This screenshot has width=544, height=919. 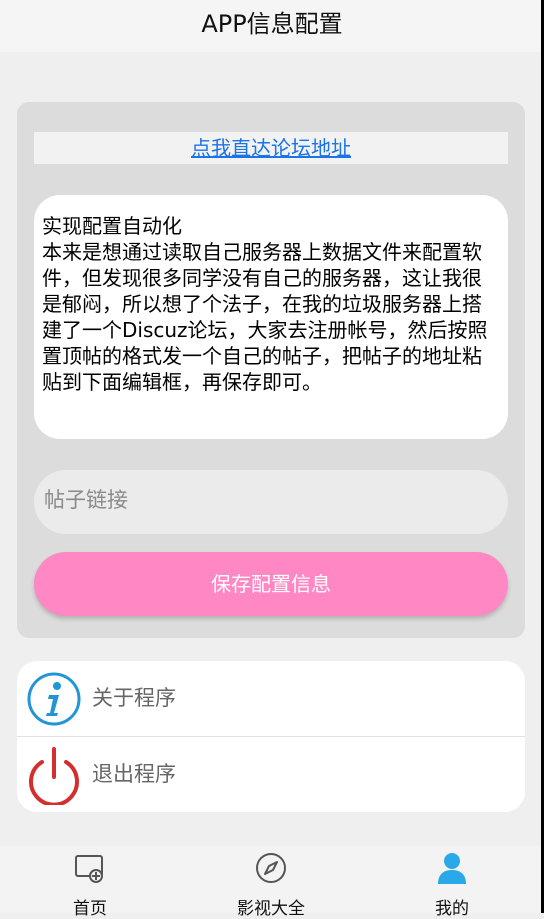 I want to click on tab-home: 首页, so click(x=90, y=882).